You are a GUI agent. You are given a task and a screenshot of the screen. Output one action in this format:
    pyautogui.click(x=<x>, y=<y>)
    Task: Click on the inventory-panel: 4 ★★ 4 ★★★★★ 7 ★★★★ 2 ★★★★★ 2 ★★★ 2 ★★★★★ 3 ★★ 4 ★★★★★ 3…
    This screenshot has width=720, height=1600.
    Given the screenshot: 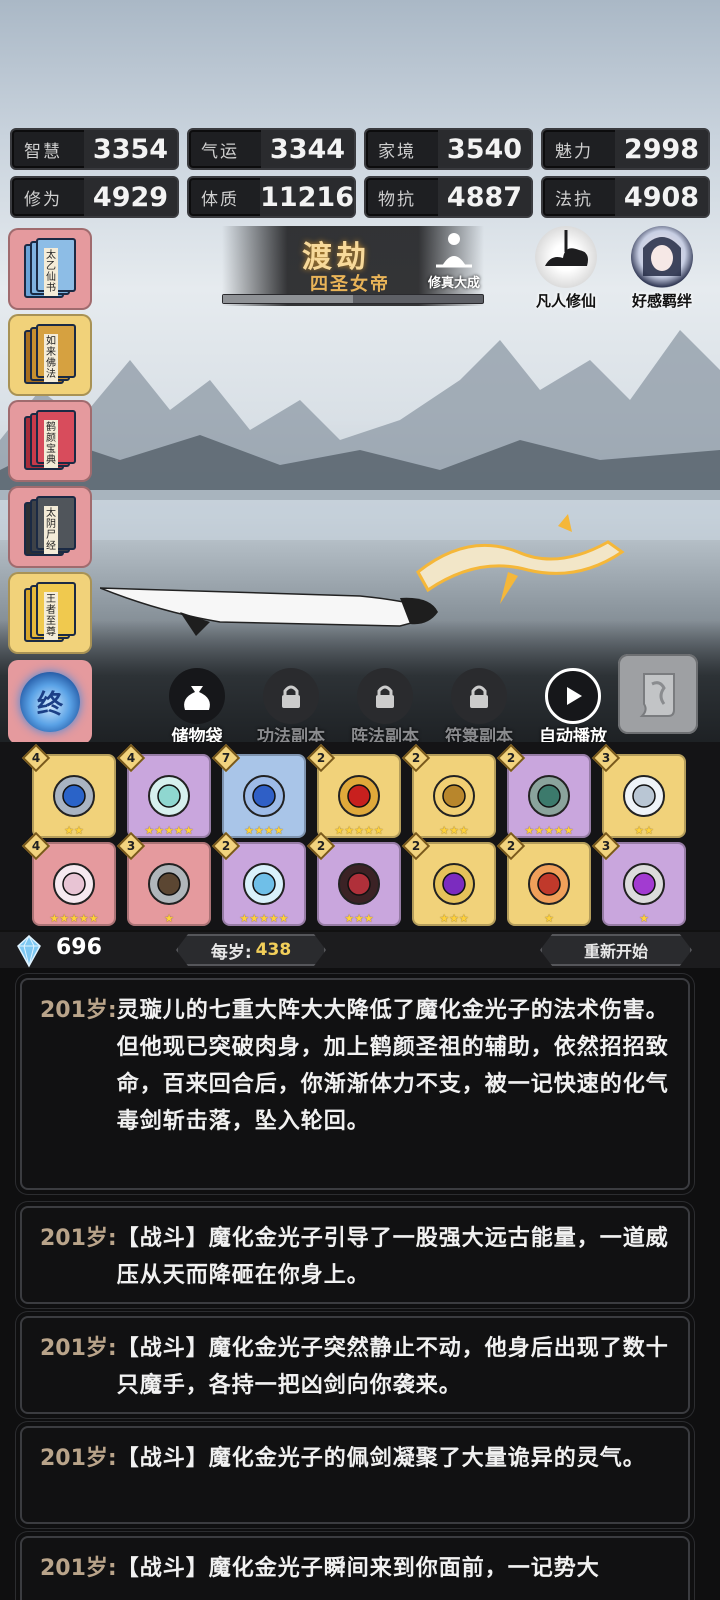 What is the action you would take?
    pyautogui.click(x=360, y=836)
    